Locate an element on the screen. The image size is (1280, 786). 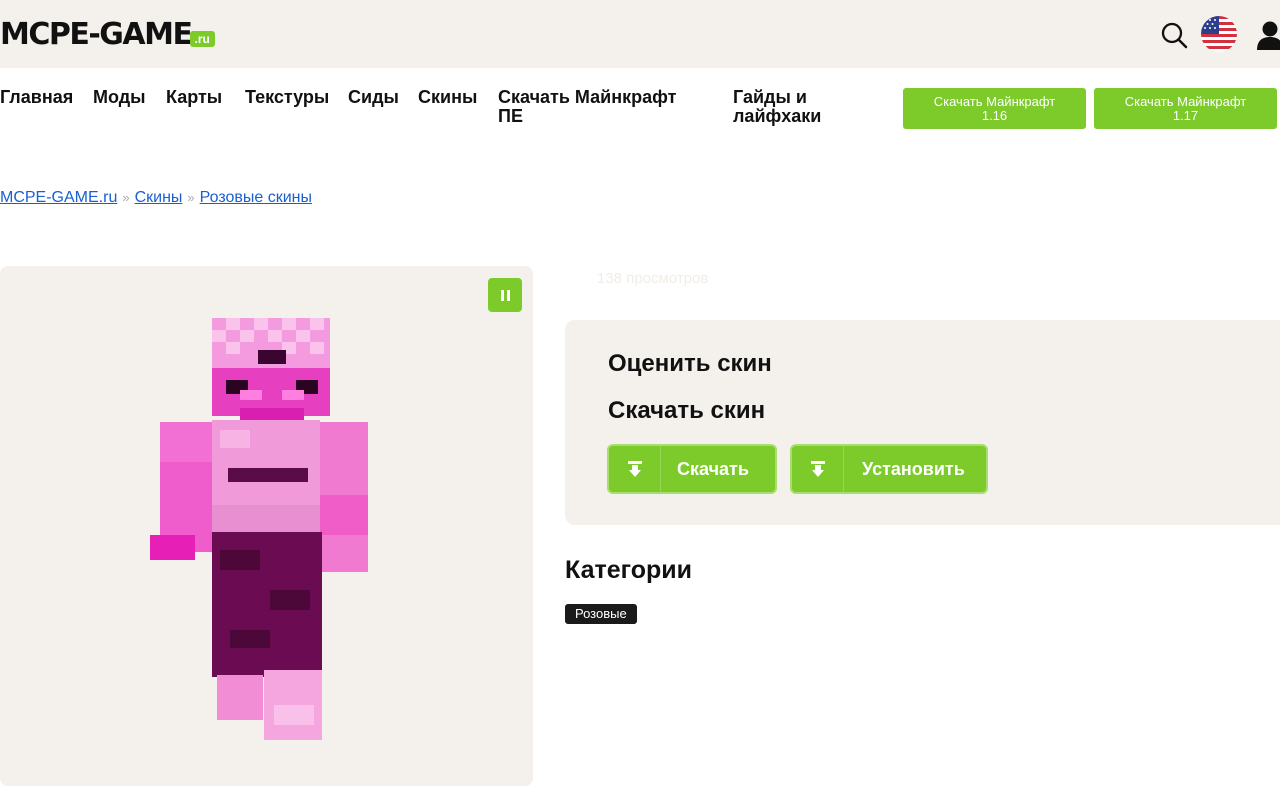
download-skin-heading: Скачать скин is located at coordinates (687, 410).